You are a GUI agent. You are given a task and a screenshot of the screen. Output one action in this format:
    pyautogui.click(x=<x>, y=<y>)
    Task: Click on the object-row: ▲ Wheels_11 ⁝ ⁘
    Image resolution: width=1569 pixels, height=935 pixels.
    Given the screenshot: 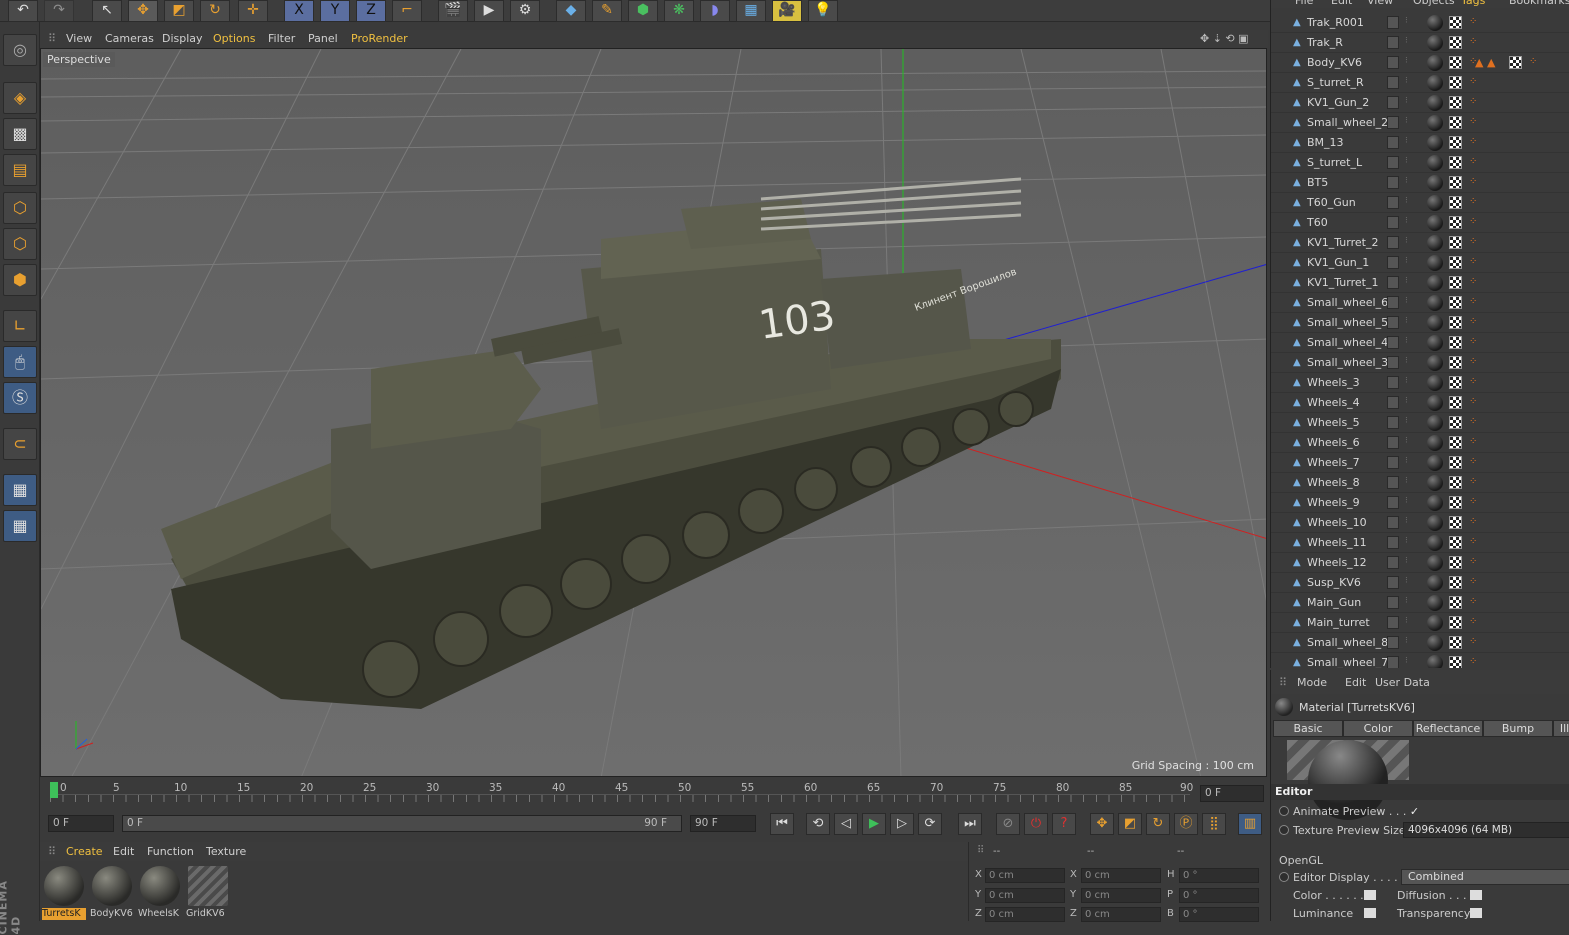 What is the action you would take?
    pyautogui.click(x=1420, y=543)
    